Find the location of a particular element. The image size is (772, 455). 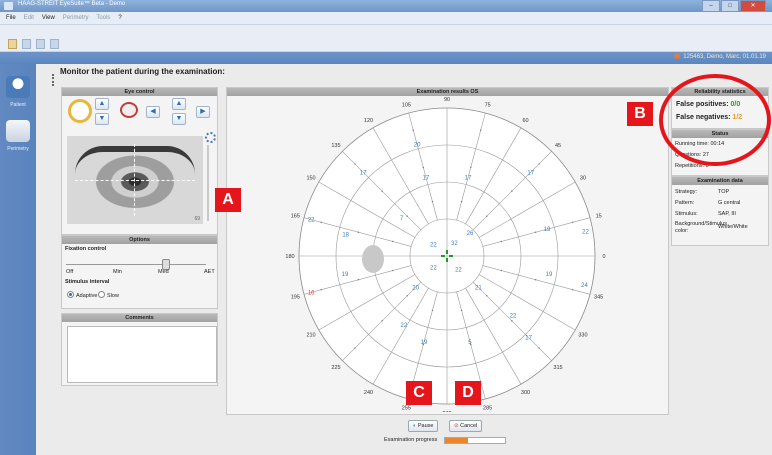

meridian-angle-label: 195 is located at coordinates (295, 298).